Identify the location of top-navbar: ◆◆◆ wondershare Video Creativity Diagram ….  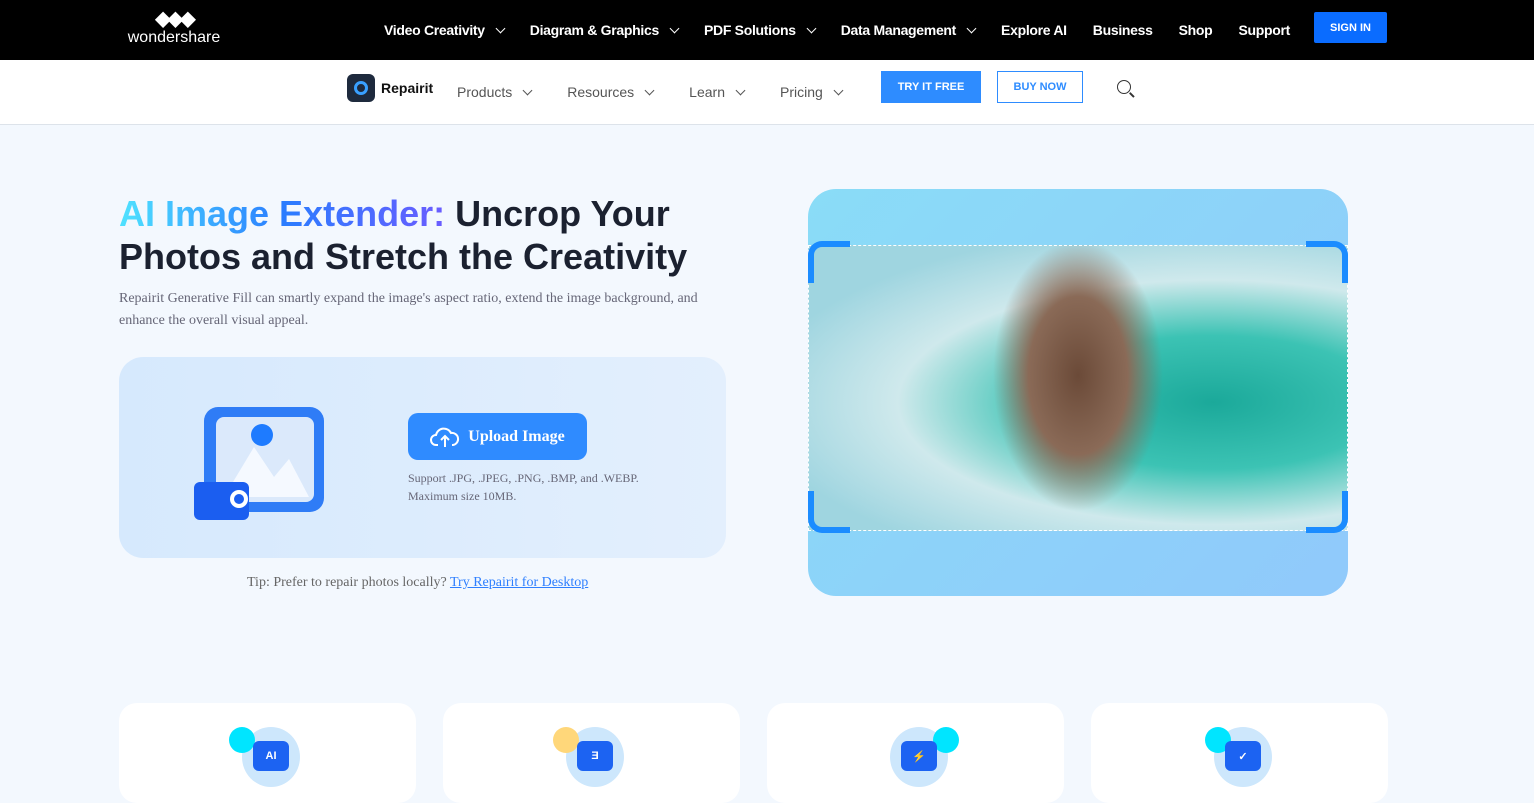
(767, 30).